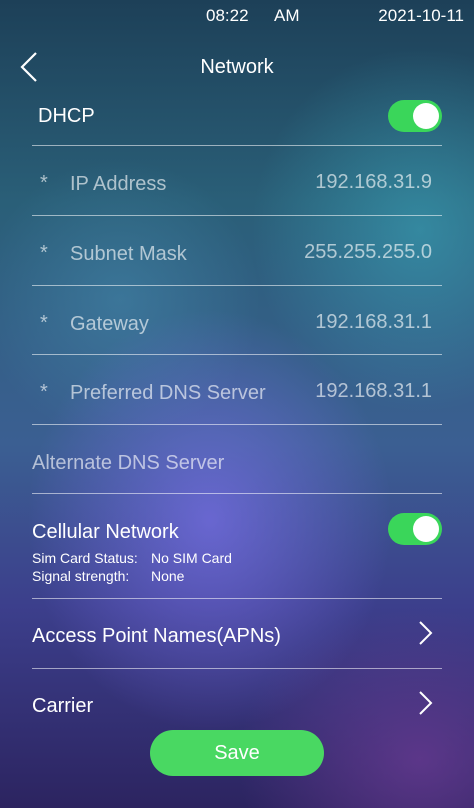 Image resolution: width=474 pixels, height=808 pixels. What do you see at coordinates (227, 15) in the screenshot?
I see `status-time: 08:22` at bounding box center [227, 15].